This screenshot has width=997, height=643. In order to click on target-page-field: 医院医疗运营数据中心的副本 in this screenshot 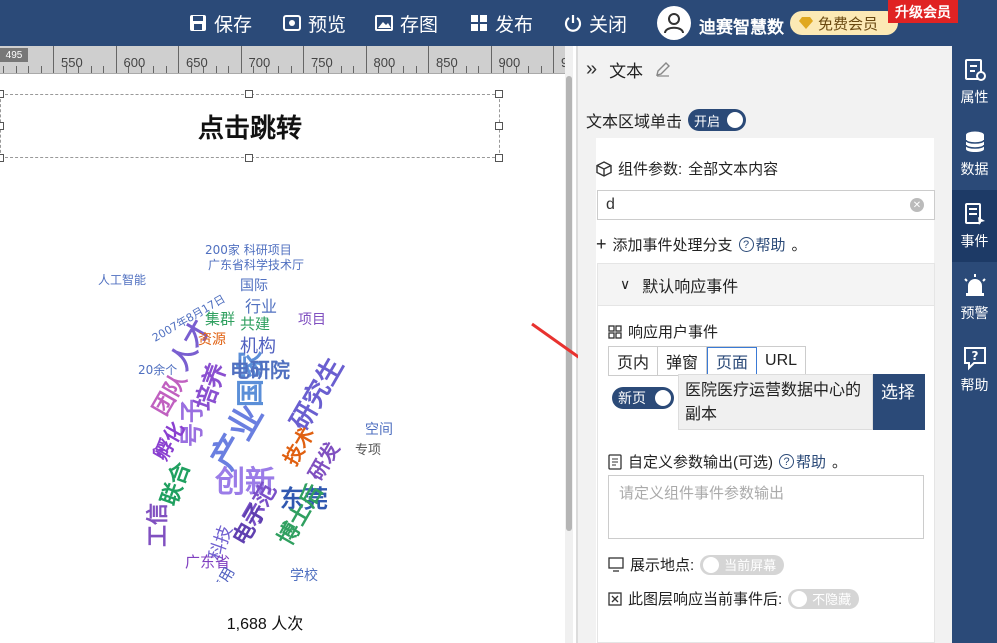, I will do `click(775, 402)`.